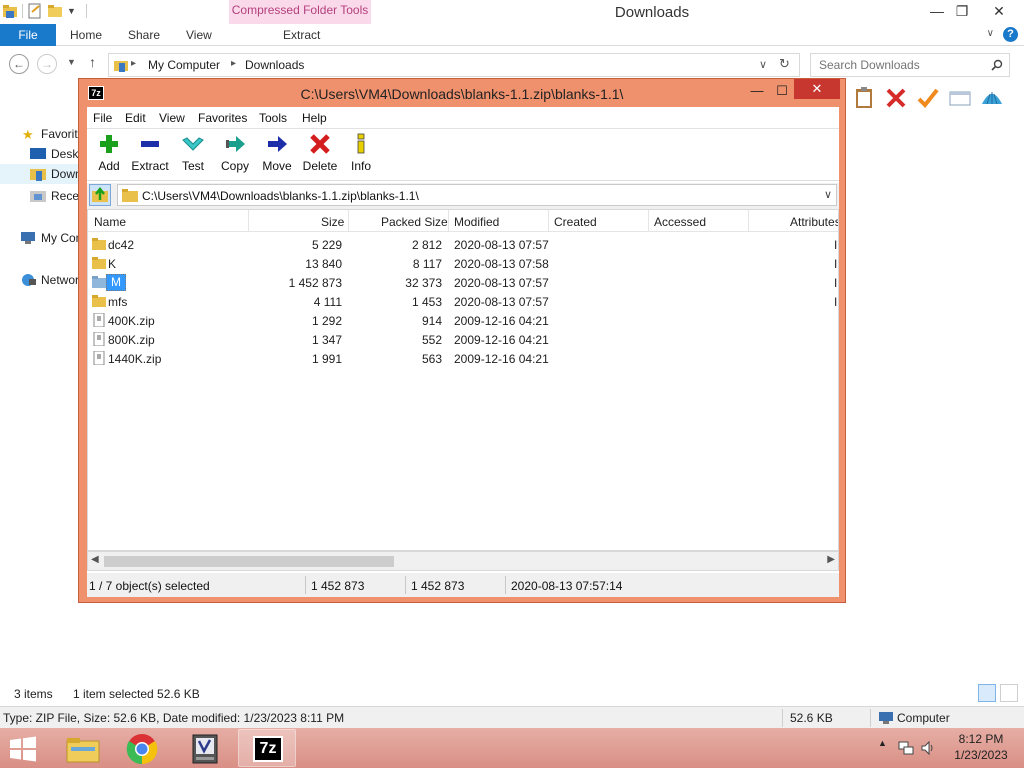 The width and height of the screenshot is (1024, 768). Describe the element at coordinates (463, 561) in the screenshot. I see `horizontal-scrollbar: ◀ ▶` at that location.